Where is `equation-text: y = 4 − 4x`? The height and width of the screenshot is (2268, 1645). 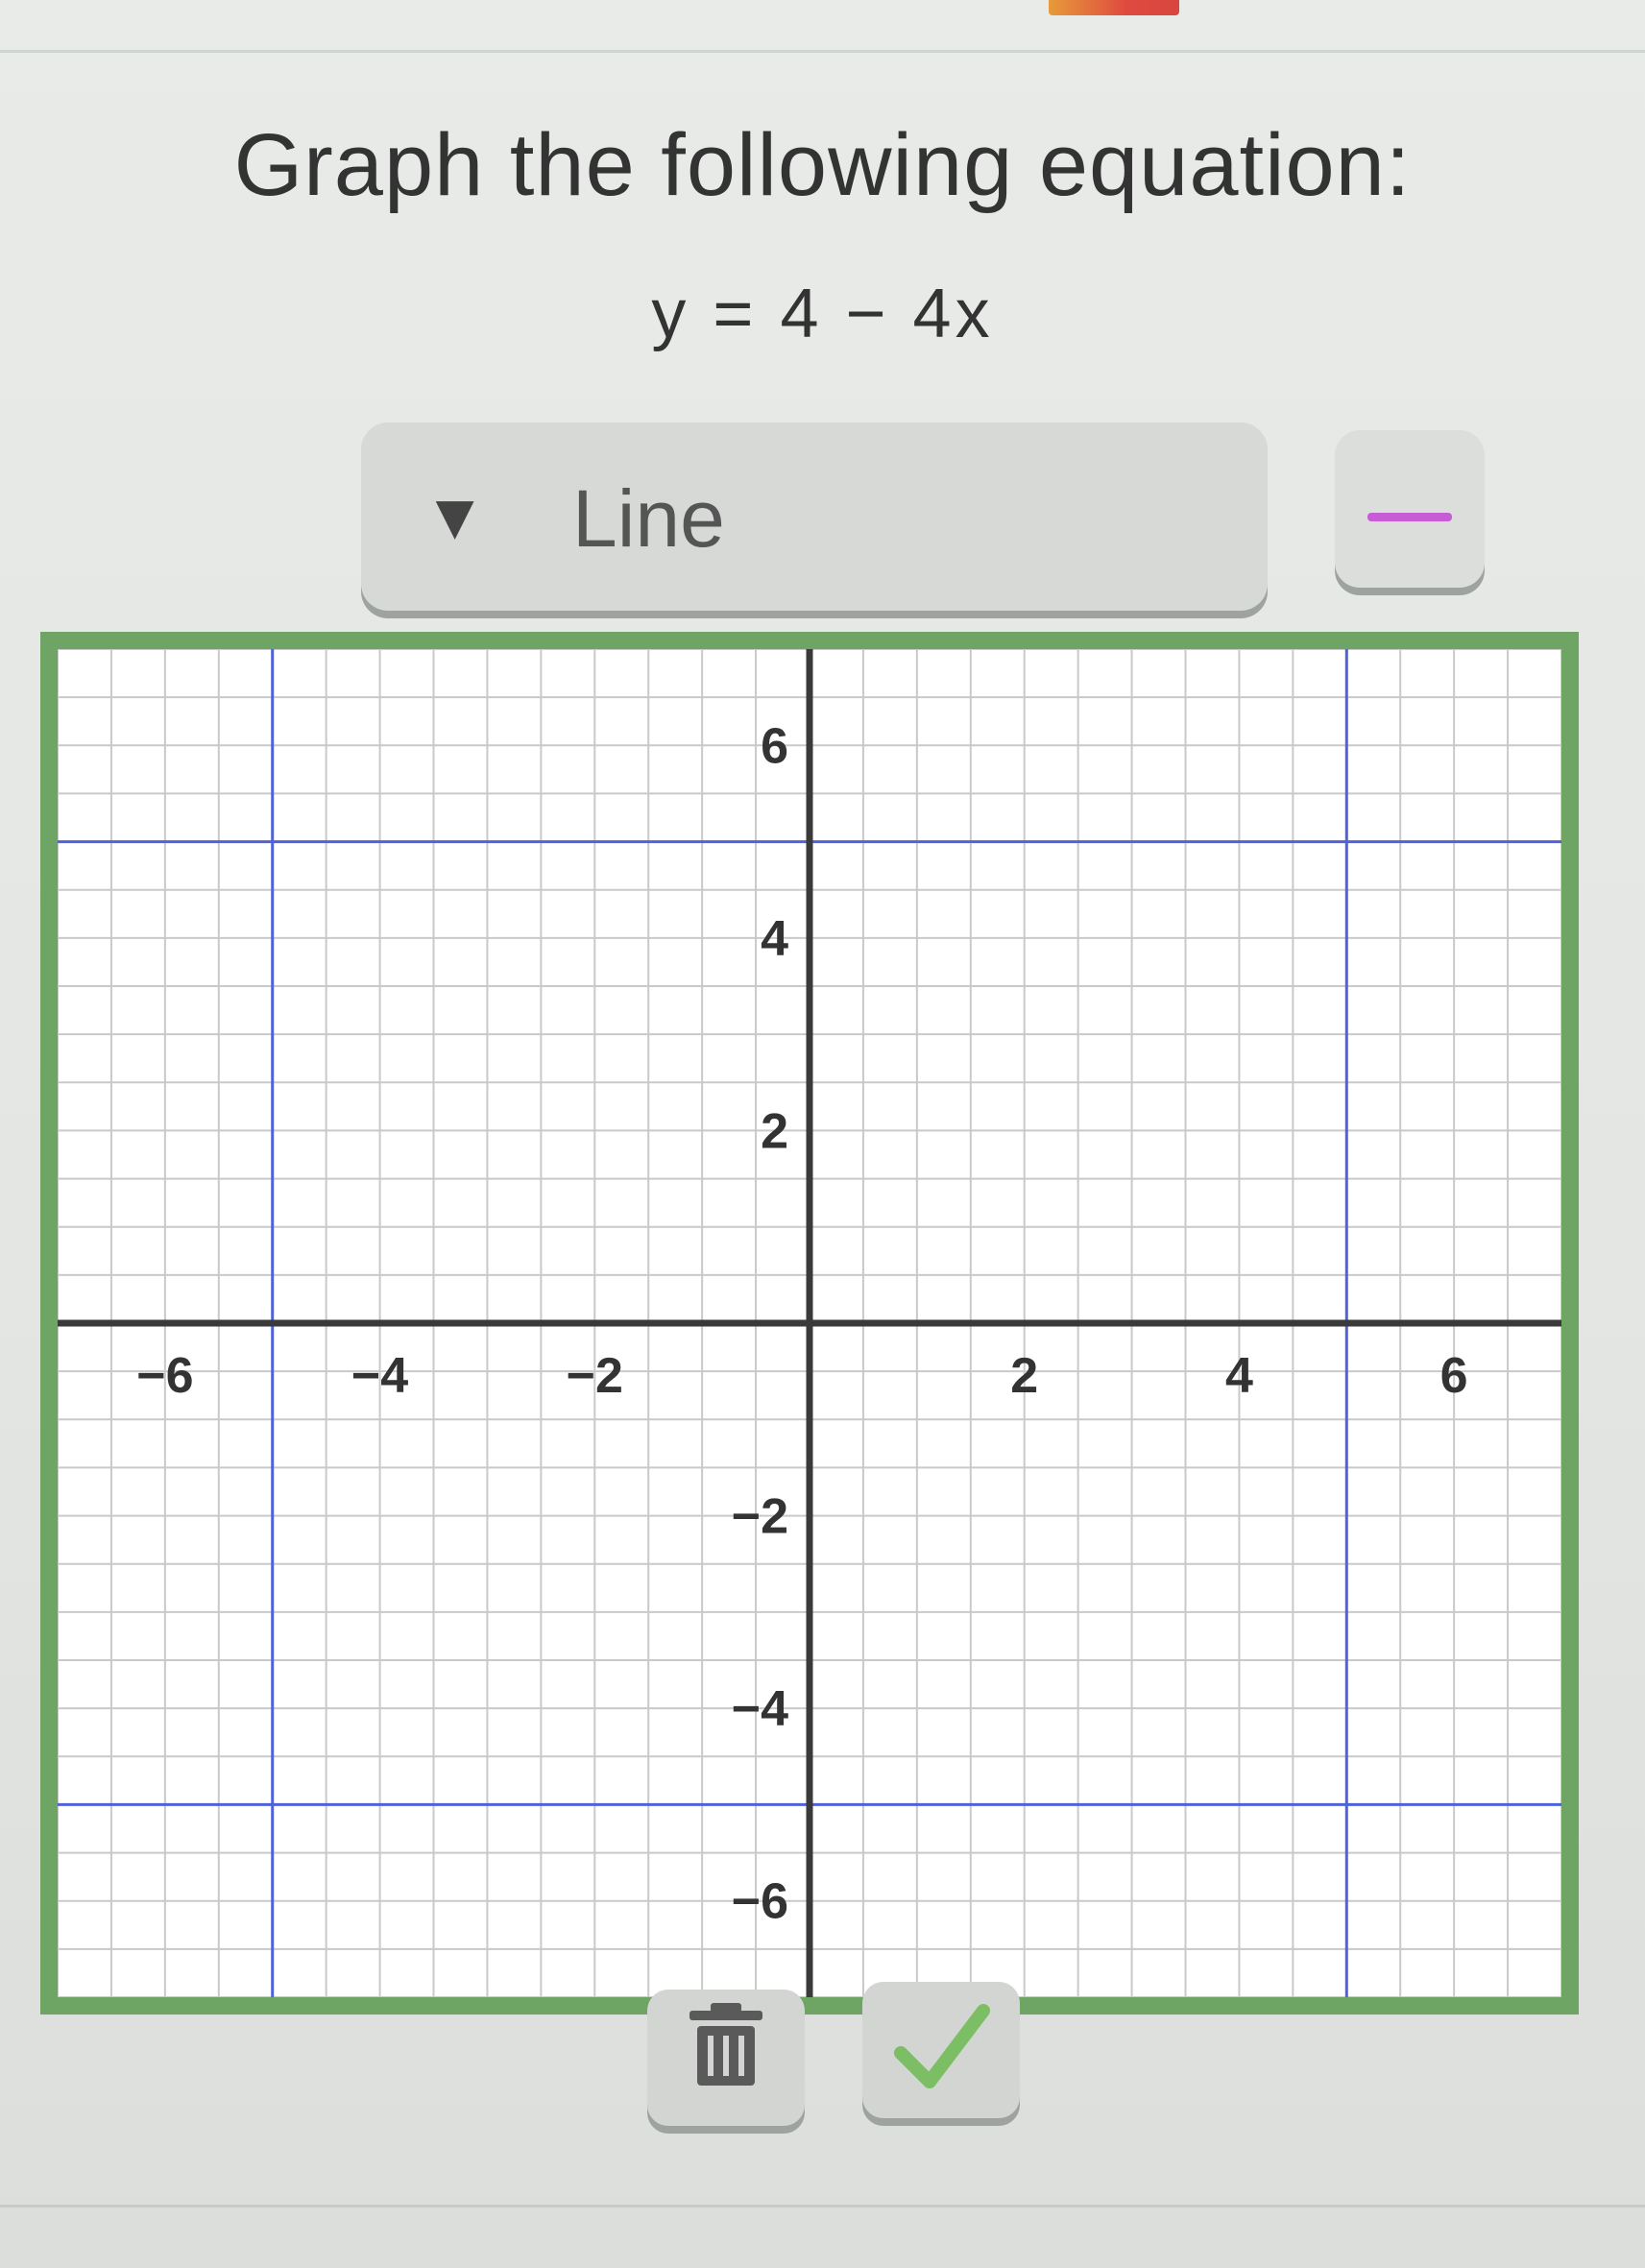 equation-text: y = 4 − 4x is located at coordinates (822, 314).